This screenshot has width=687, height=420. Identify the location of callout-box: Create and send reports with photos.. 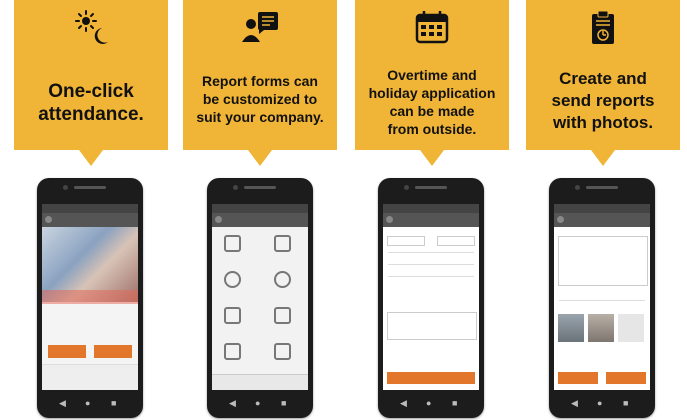
(603, 75).